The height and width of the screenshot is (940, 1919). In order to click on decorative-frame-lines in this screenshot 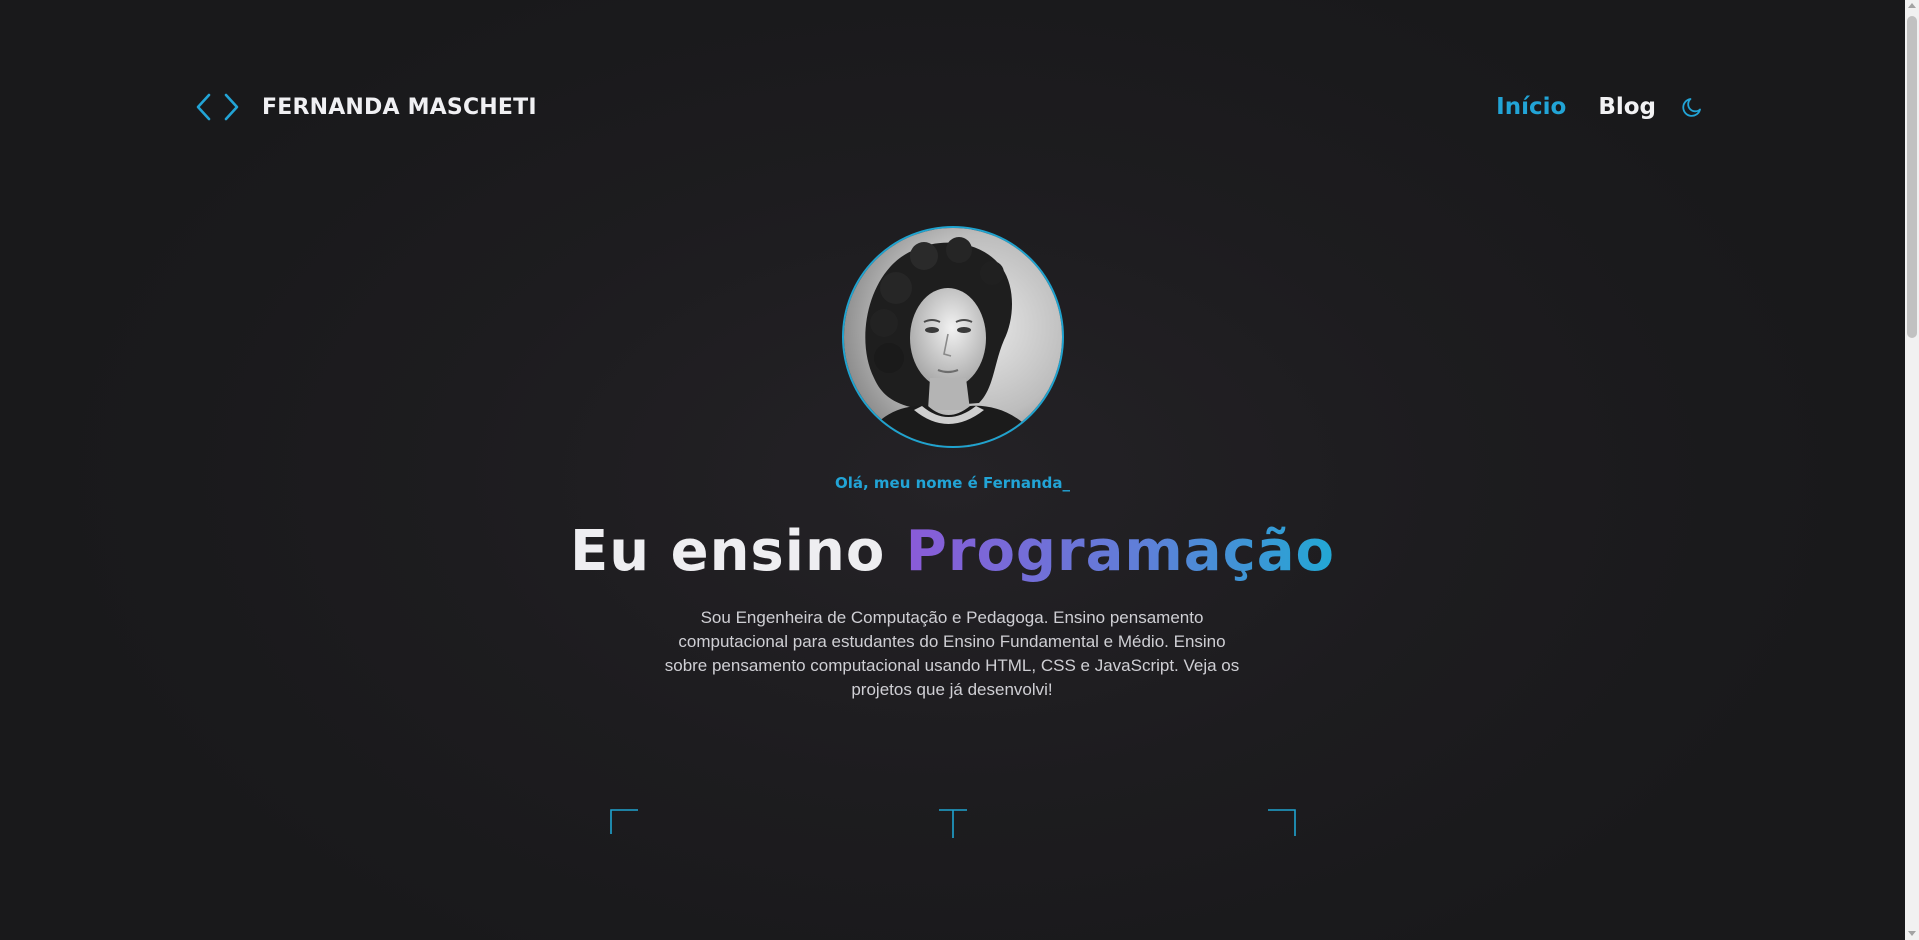, I will do `click(953, 823)`.